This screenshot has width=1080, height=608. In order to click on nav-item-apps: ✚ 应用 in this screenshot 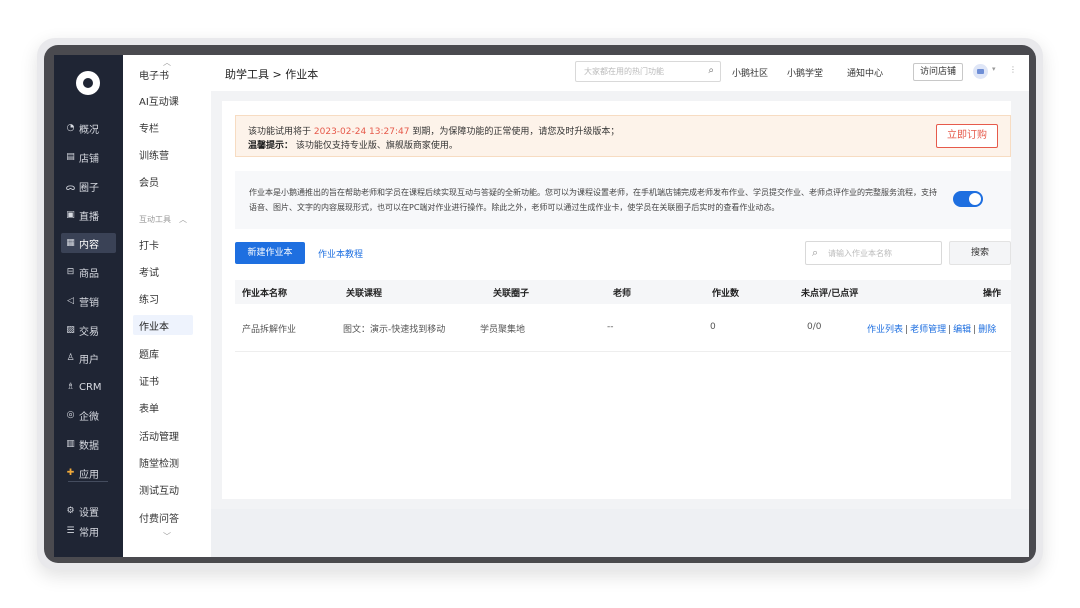, I will do `click(88, 473)`.